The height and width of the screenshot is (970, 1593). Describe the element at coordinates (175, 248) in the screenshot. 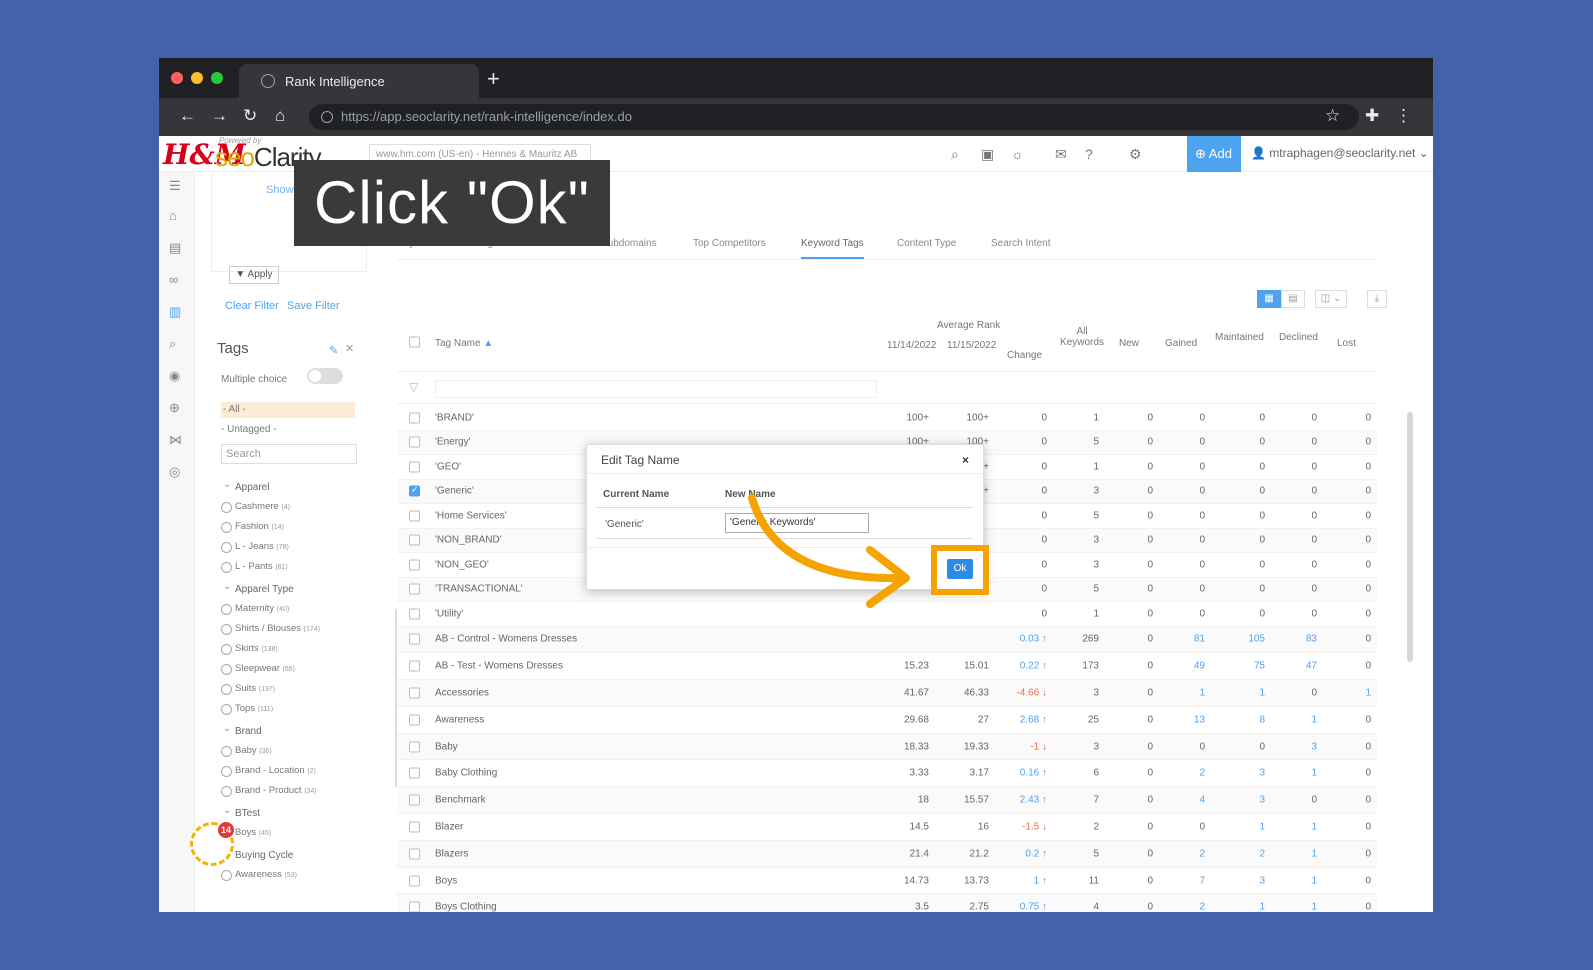

I see `document-icon: ▤` at that location.